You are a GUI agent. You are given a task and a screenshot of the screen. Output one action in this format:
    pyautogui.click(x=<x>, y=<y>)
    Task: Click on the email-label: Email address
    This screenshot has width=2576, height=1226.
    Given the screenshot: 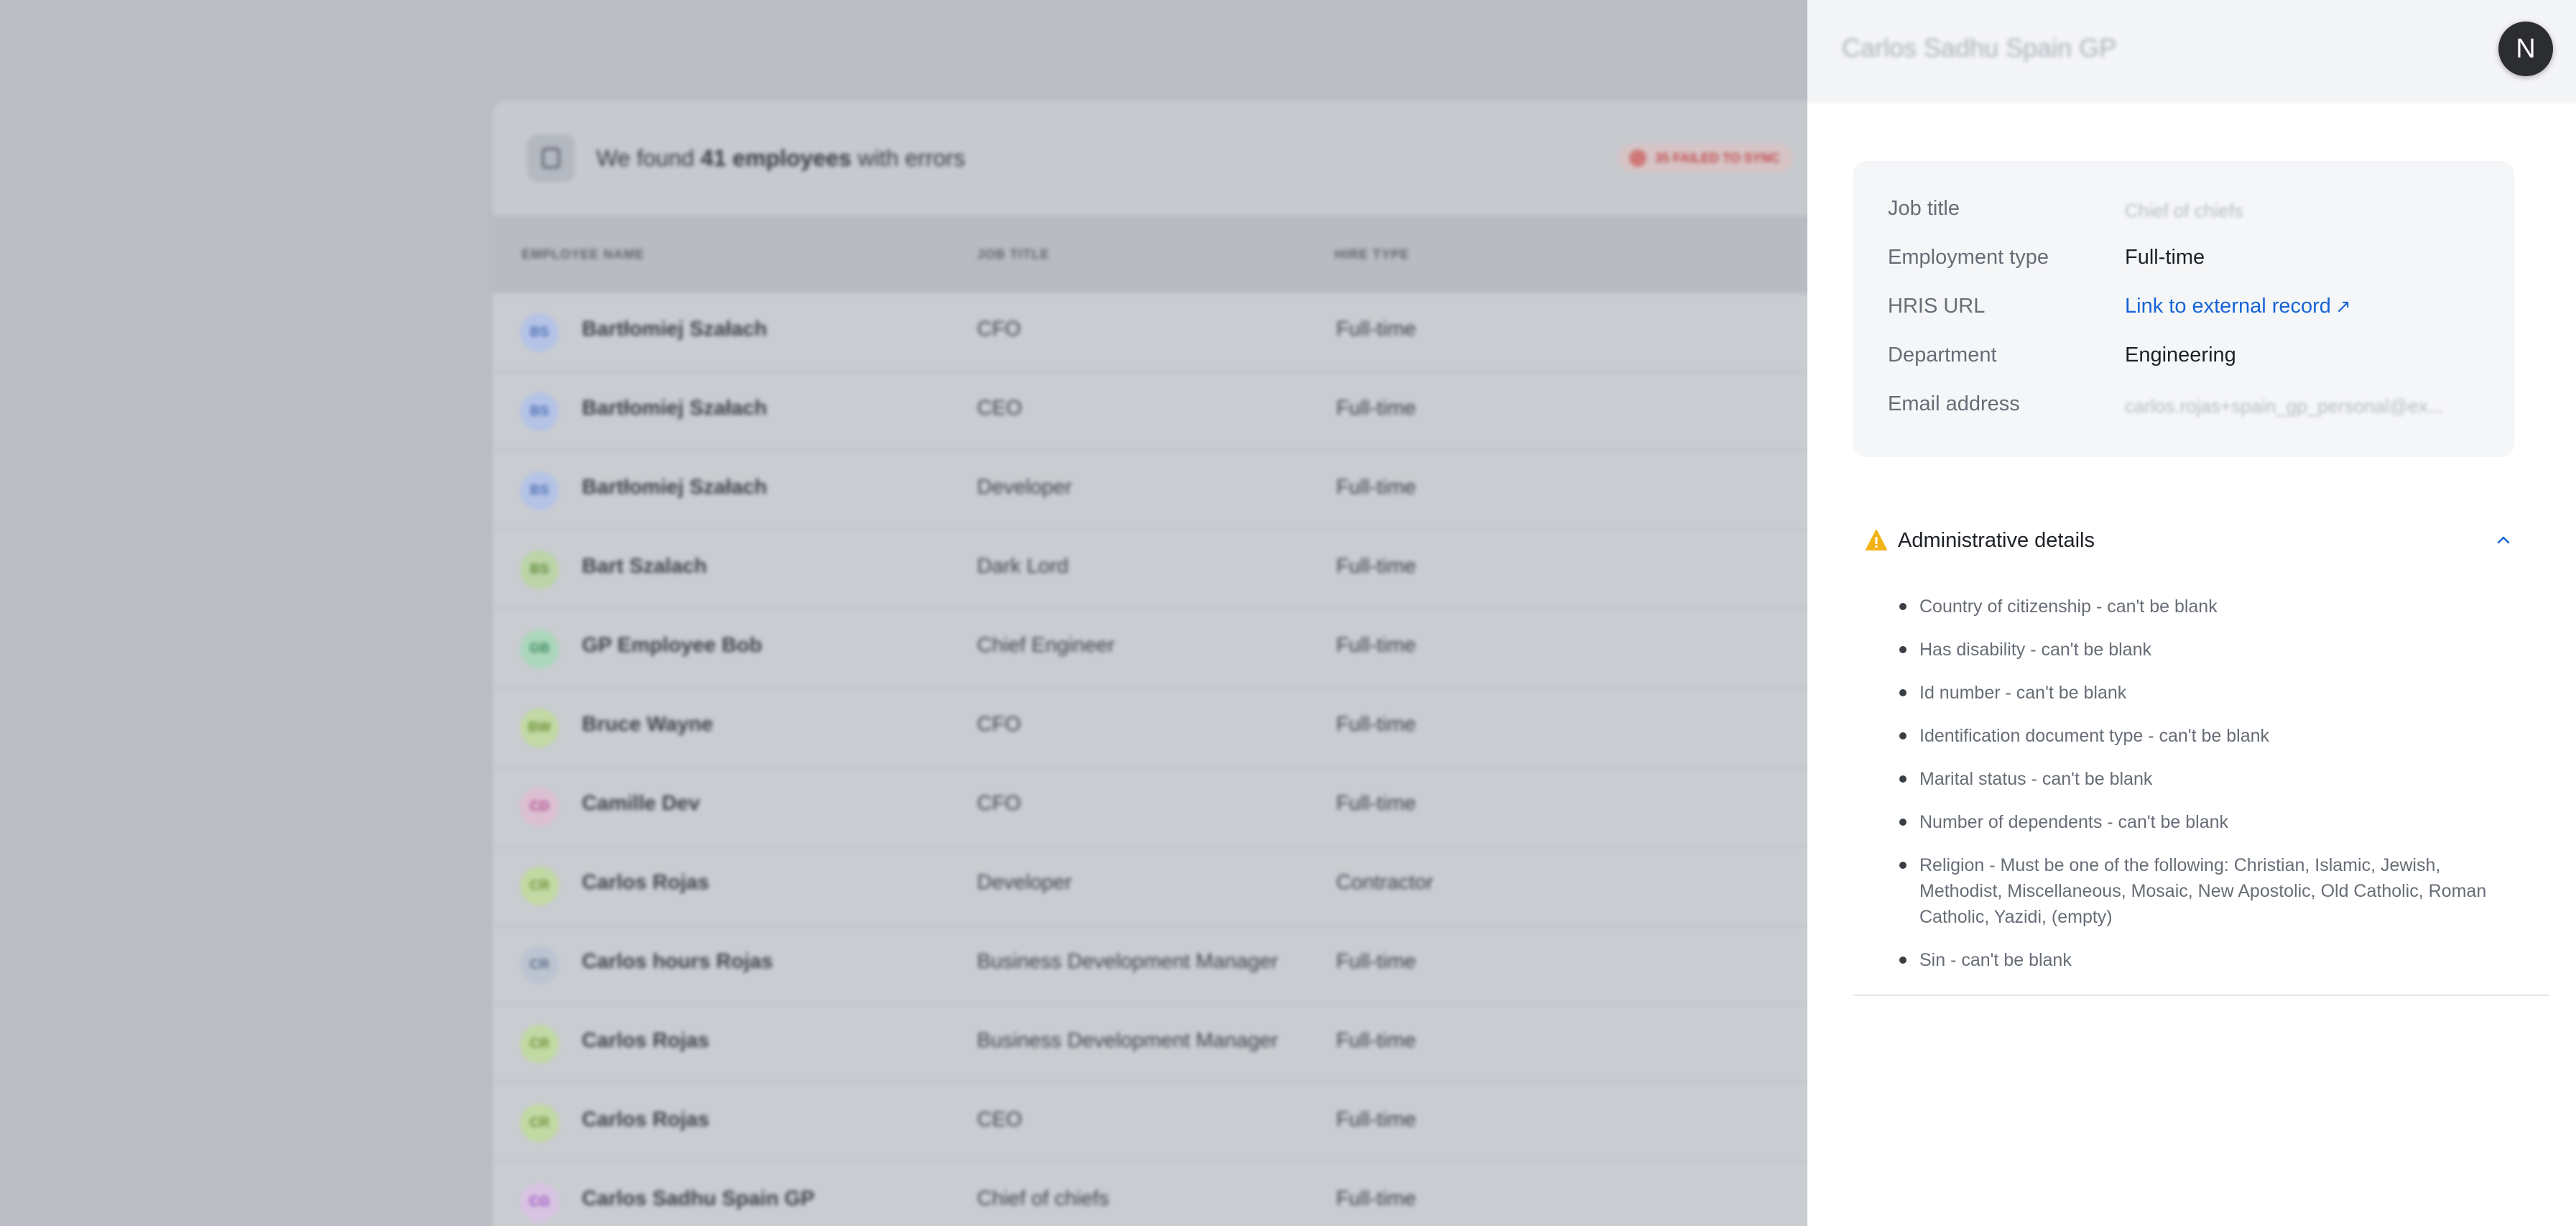 What is the action you would take?
    pyautogui.click(x=1954, y=403)
    